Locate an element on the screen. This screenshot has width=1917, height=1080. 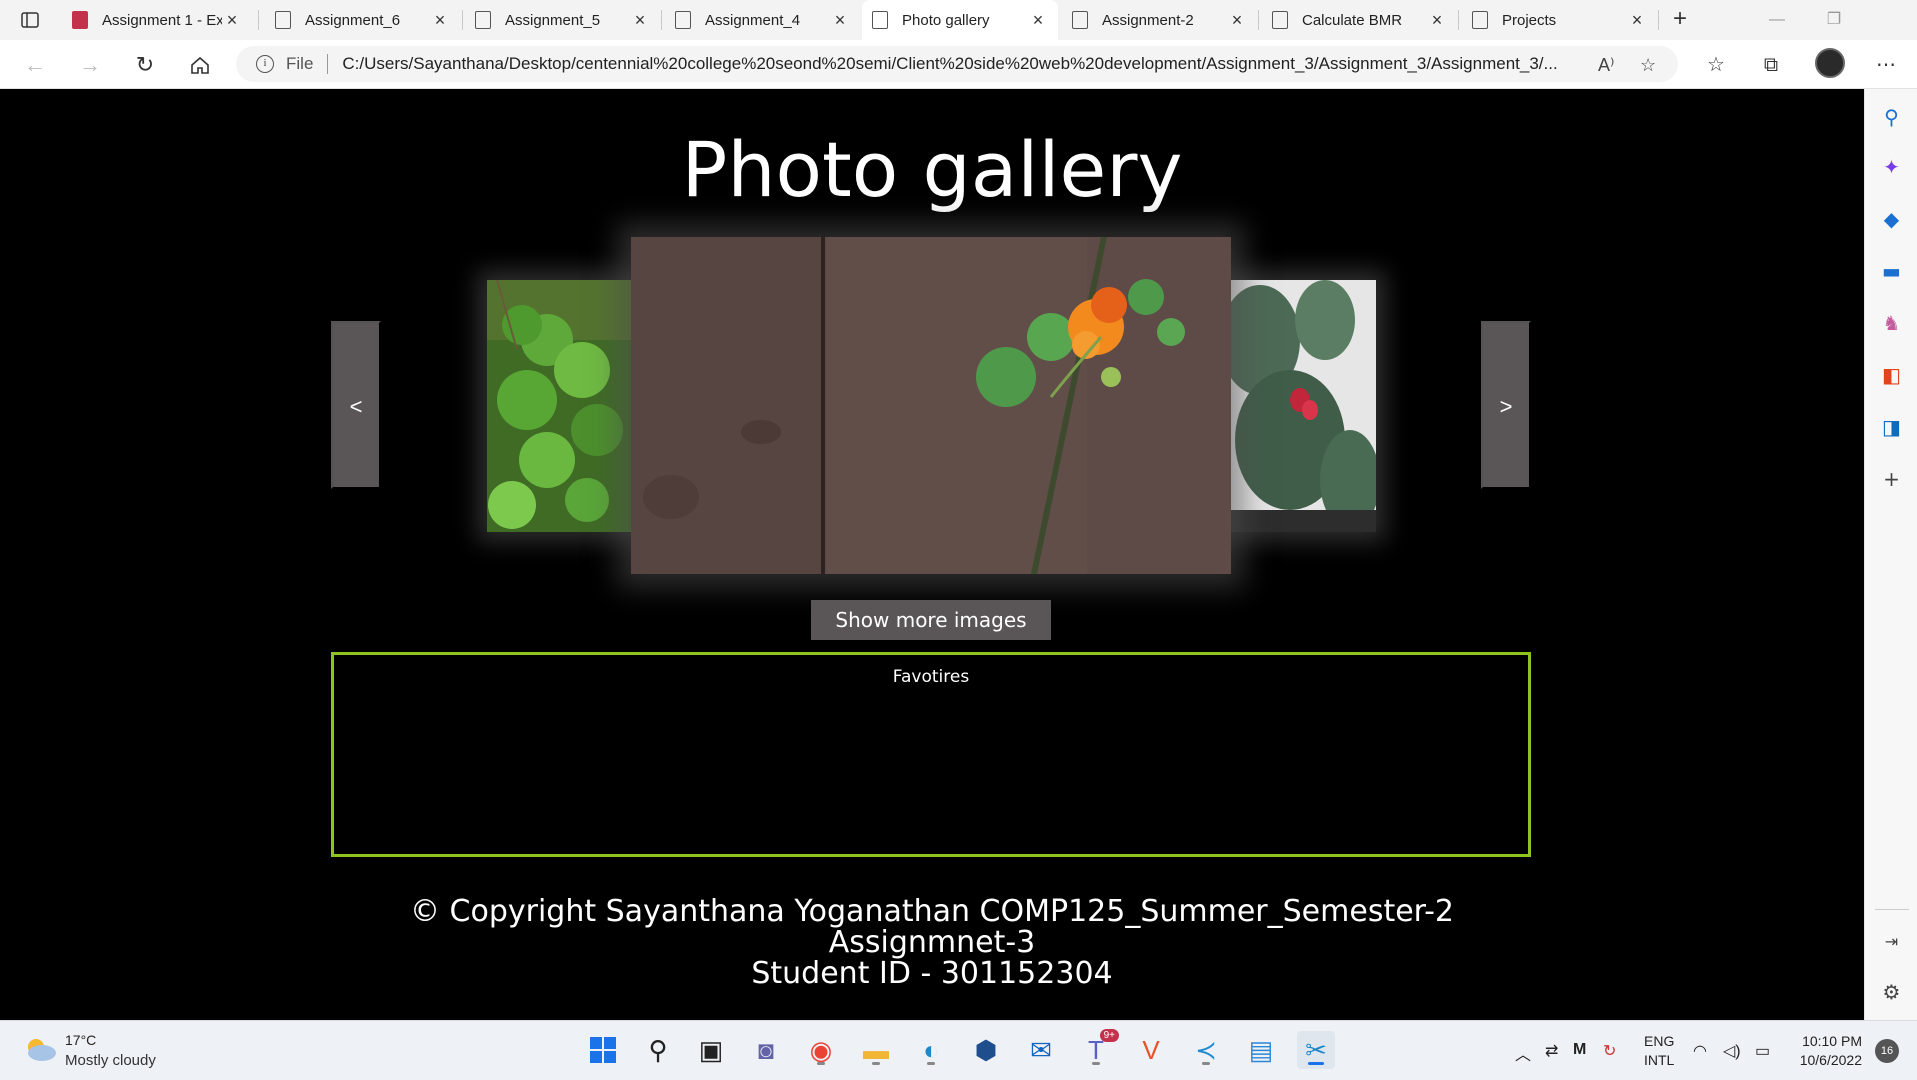
outlook-icon: ◨ is located at coordinates (1891, 427).